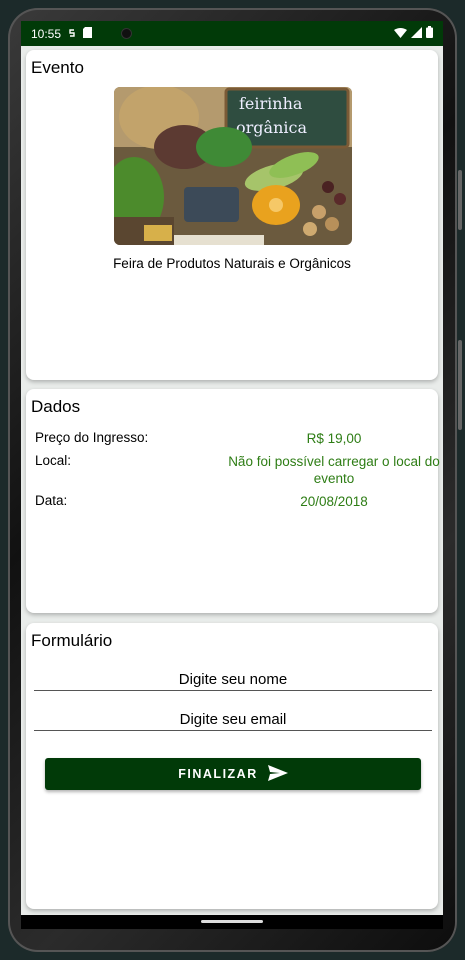  Describe the element at coordinates (460, 385) in the screenshot. I see `power-button` at that location.